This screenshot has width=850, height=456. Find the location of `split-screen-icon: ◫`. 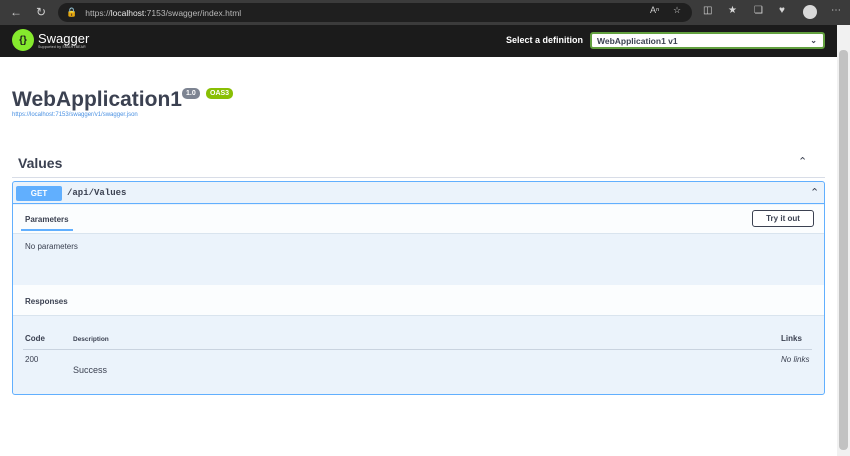

split-screen-icon: ◫ is located at coordinates (707, 10).